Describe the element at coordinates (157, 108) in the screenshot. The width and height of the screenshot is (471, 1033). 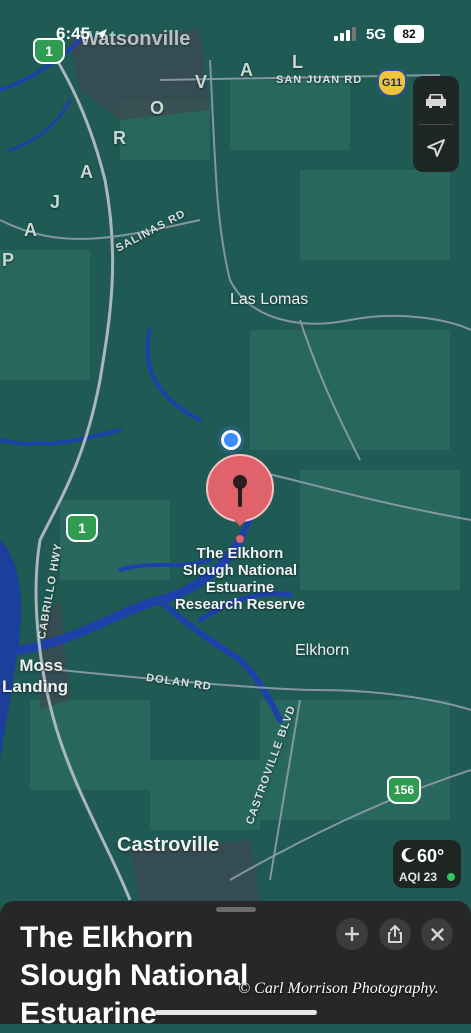
I see `region-letter: O` at that location.